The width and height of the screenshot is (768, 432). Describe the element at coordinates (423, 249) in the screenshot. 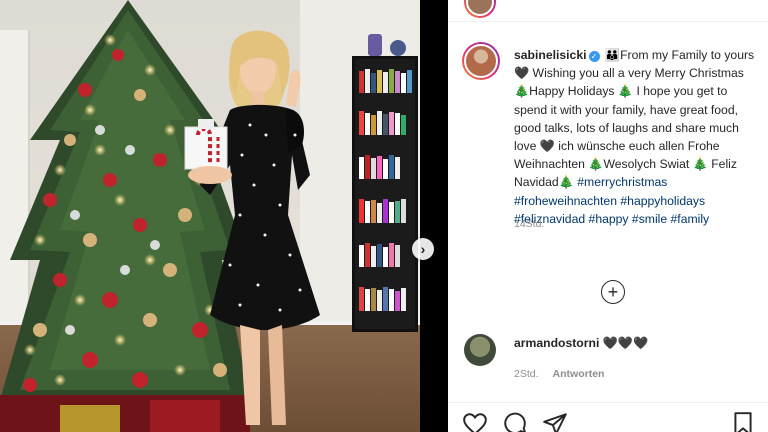

I see `next-image-button: ›` at that location.